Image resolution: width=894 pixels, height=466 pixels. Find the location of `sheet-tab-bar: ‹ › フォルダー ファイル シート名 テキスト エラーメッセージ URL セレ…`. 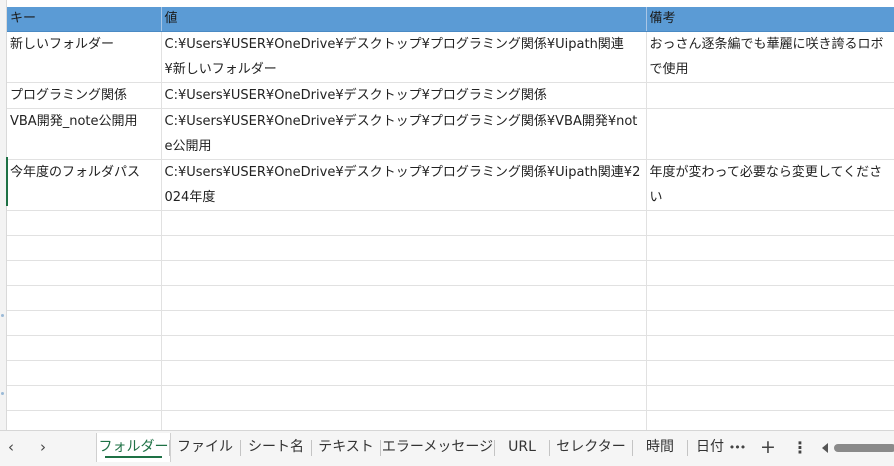

sheet-tab-bar: ‹ › フォルダー ファイル シート名 テキスト エラーメッセージ URL セレ… is located at coordinates (447, 448).